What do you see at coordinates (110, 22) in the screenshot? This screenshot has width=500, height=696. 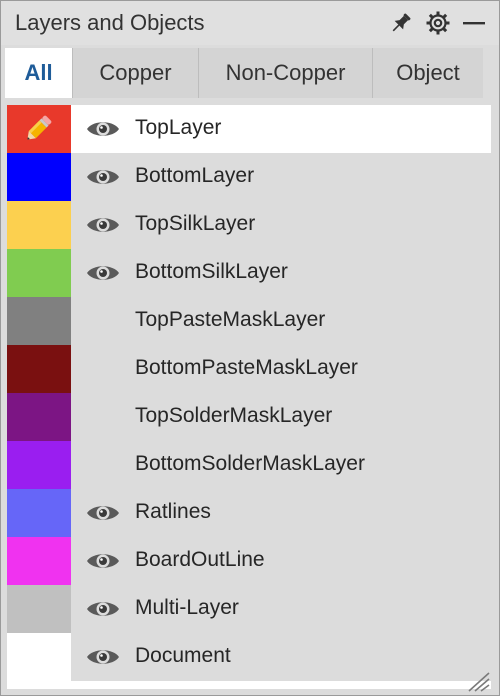 I see `panel-title: Layers and Objects` at bounding box center [110, 22].